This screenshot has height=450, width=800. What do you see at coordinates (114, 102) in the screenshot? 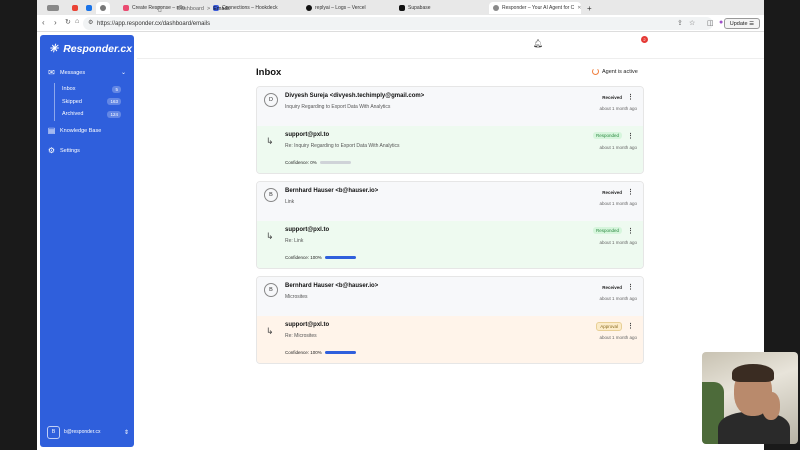
I see `count-badge: 163` at bounding box center [114, 102].